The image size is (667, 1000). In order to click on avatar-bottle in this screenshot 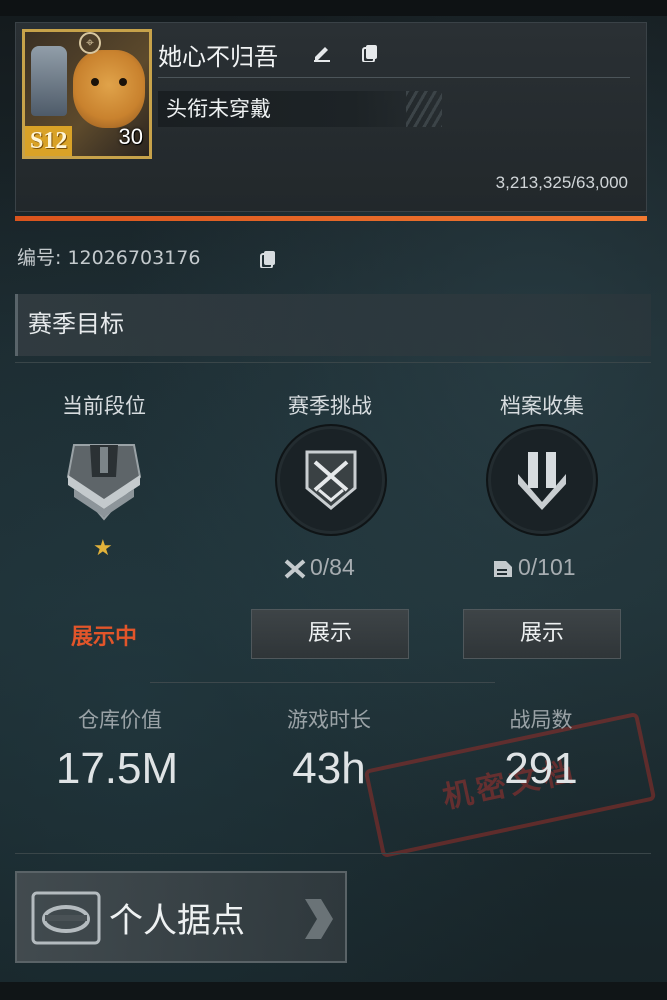, I will do `click(49, 81)`.